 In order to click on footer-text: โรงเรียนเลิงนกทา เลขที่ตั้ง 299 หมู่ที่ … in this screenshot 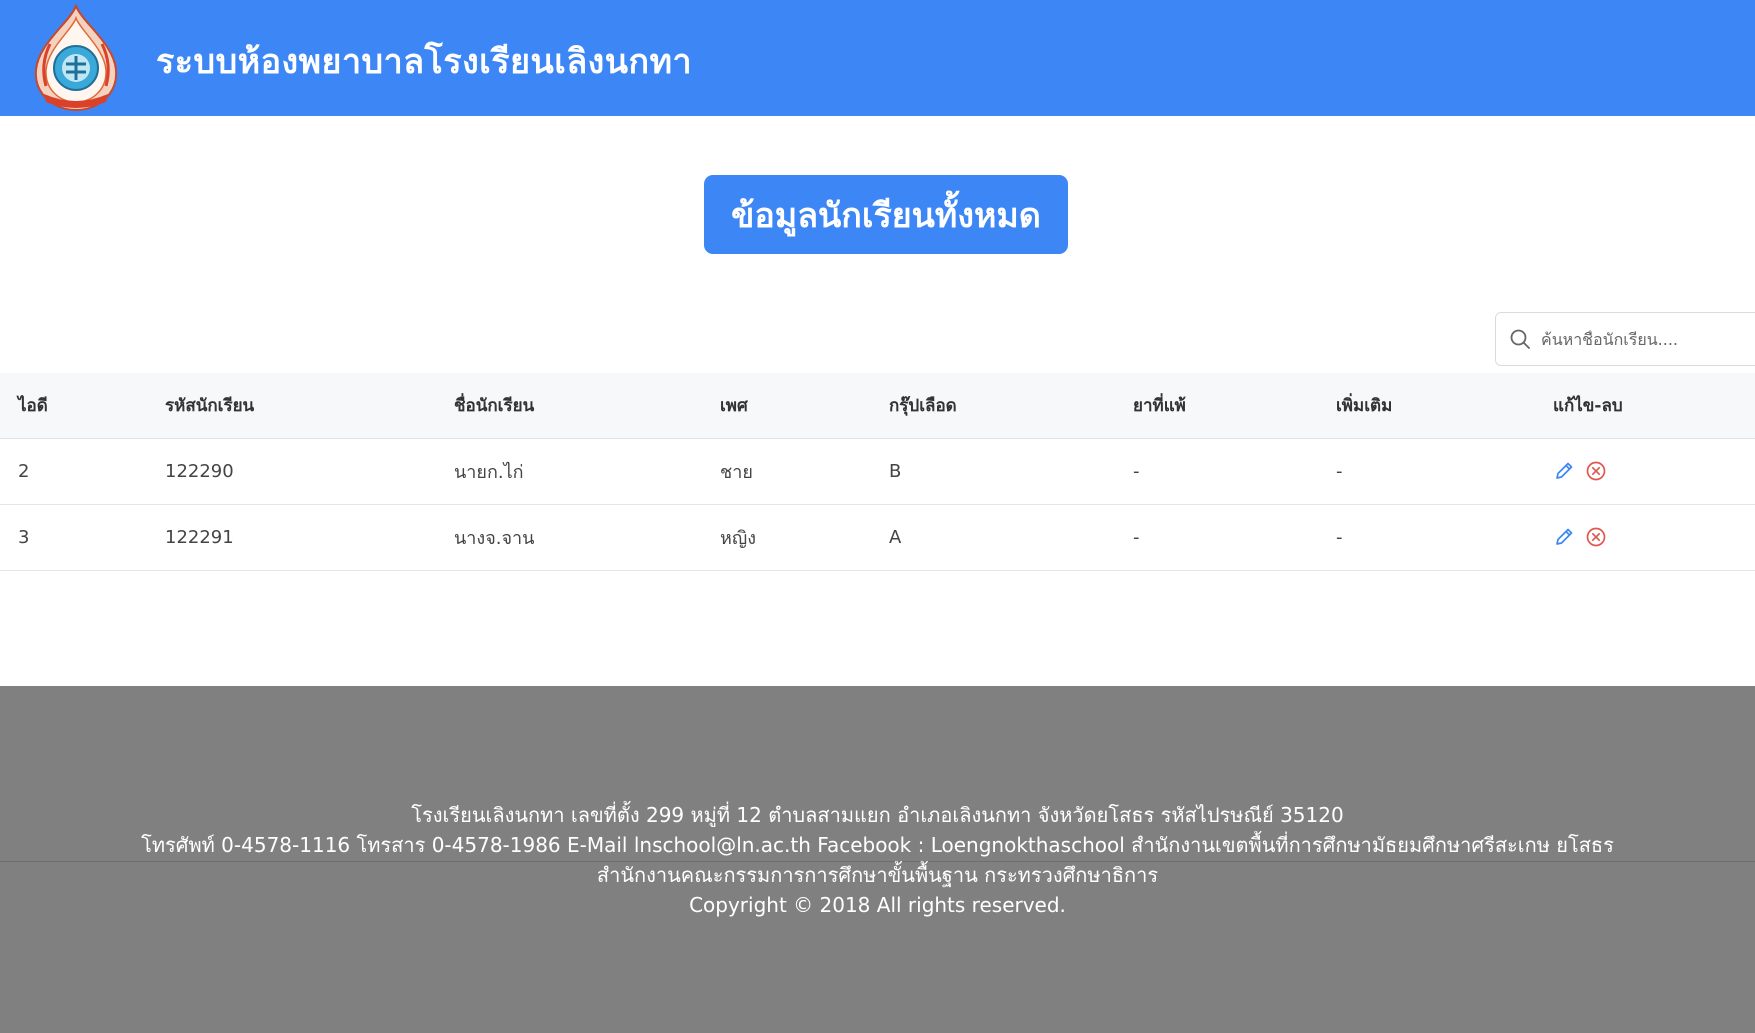, I will do `click(877, 860)`.